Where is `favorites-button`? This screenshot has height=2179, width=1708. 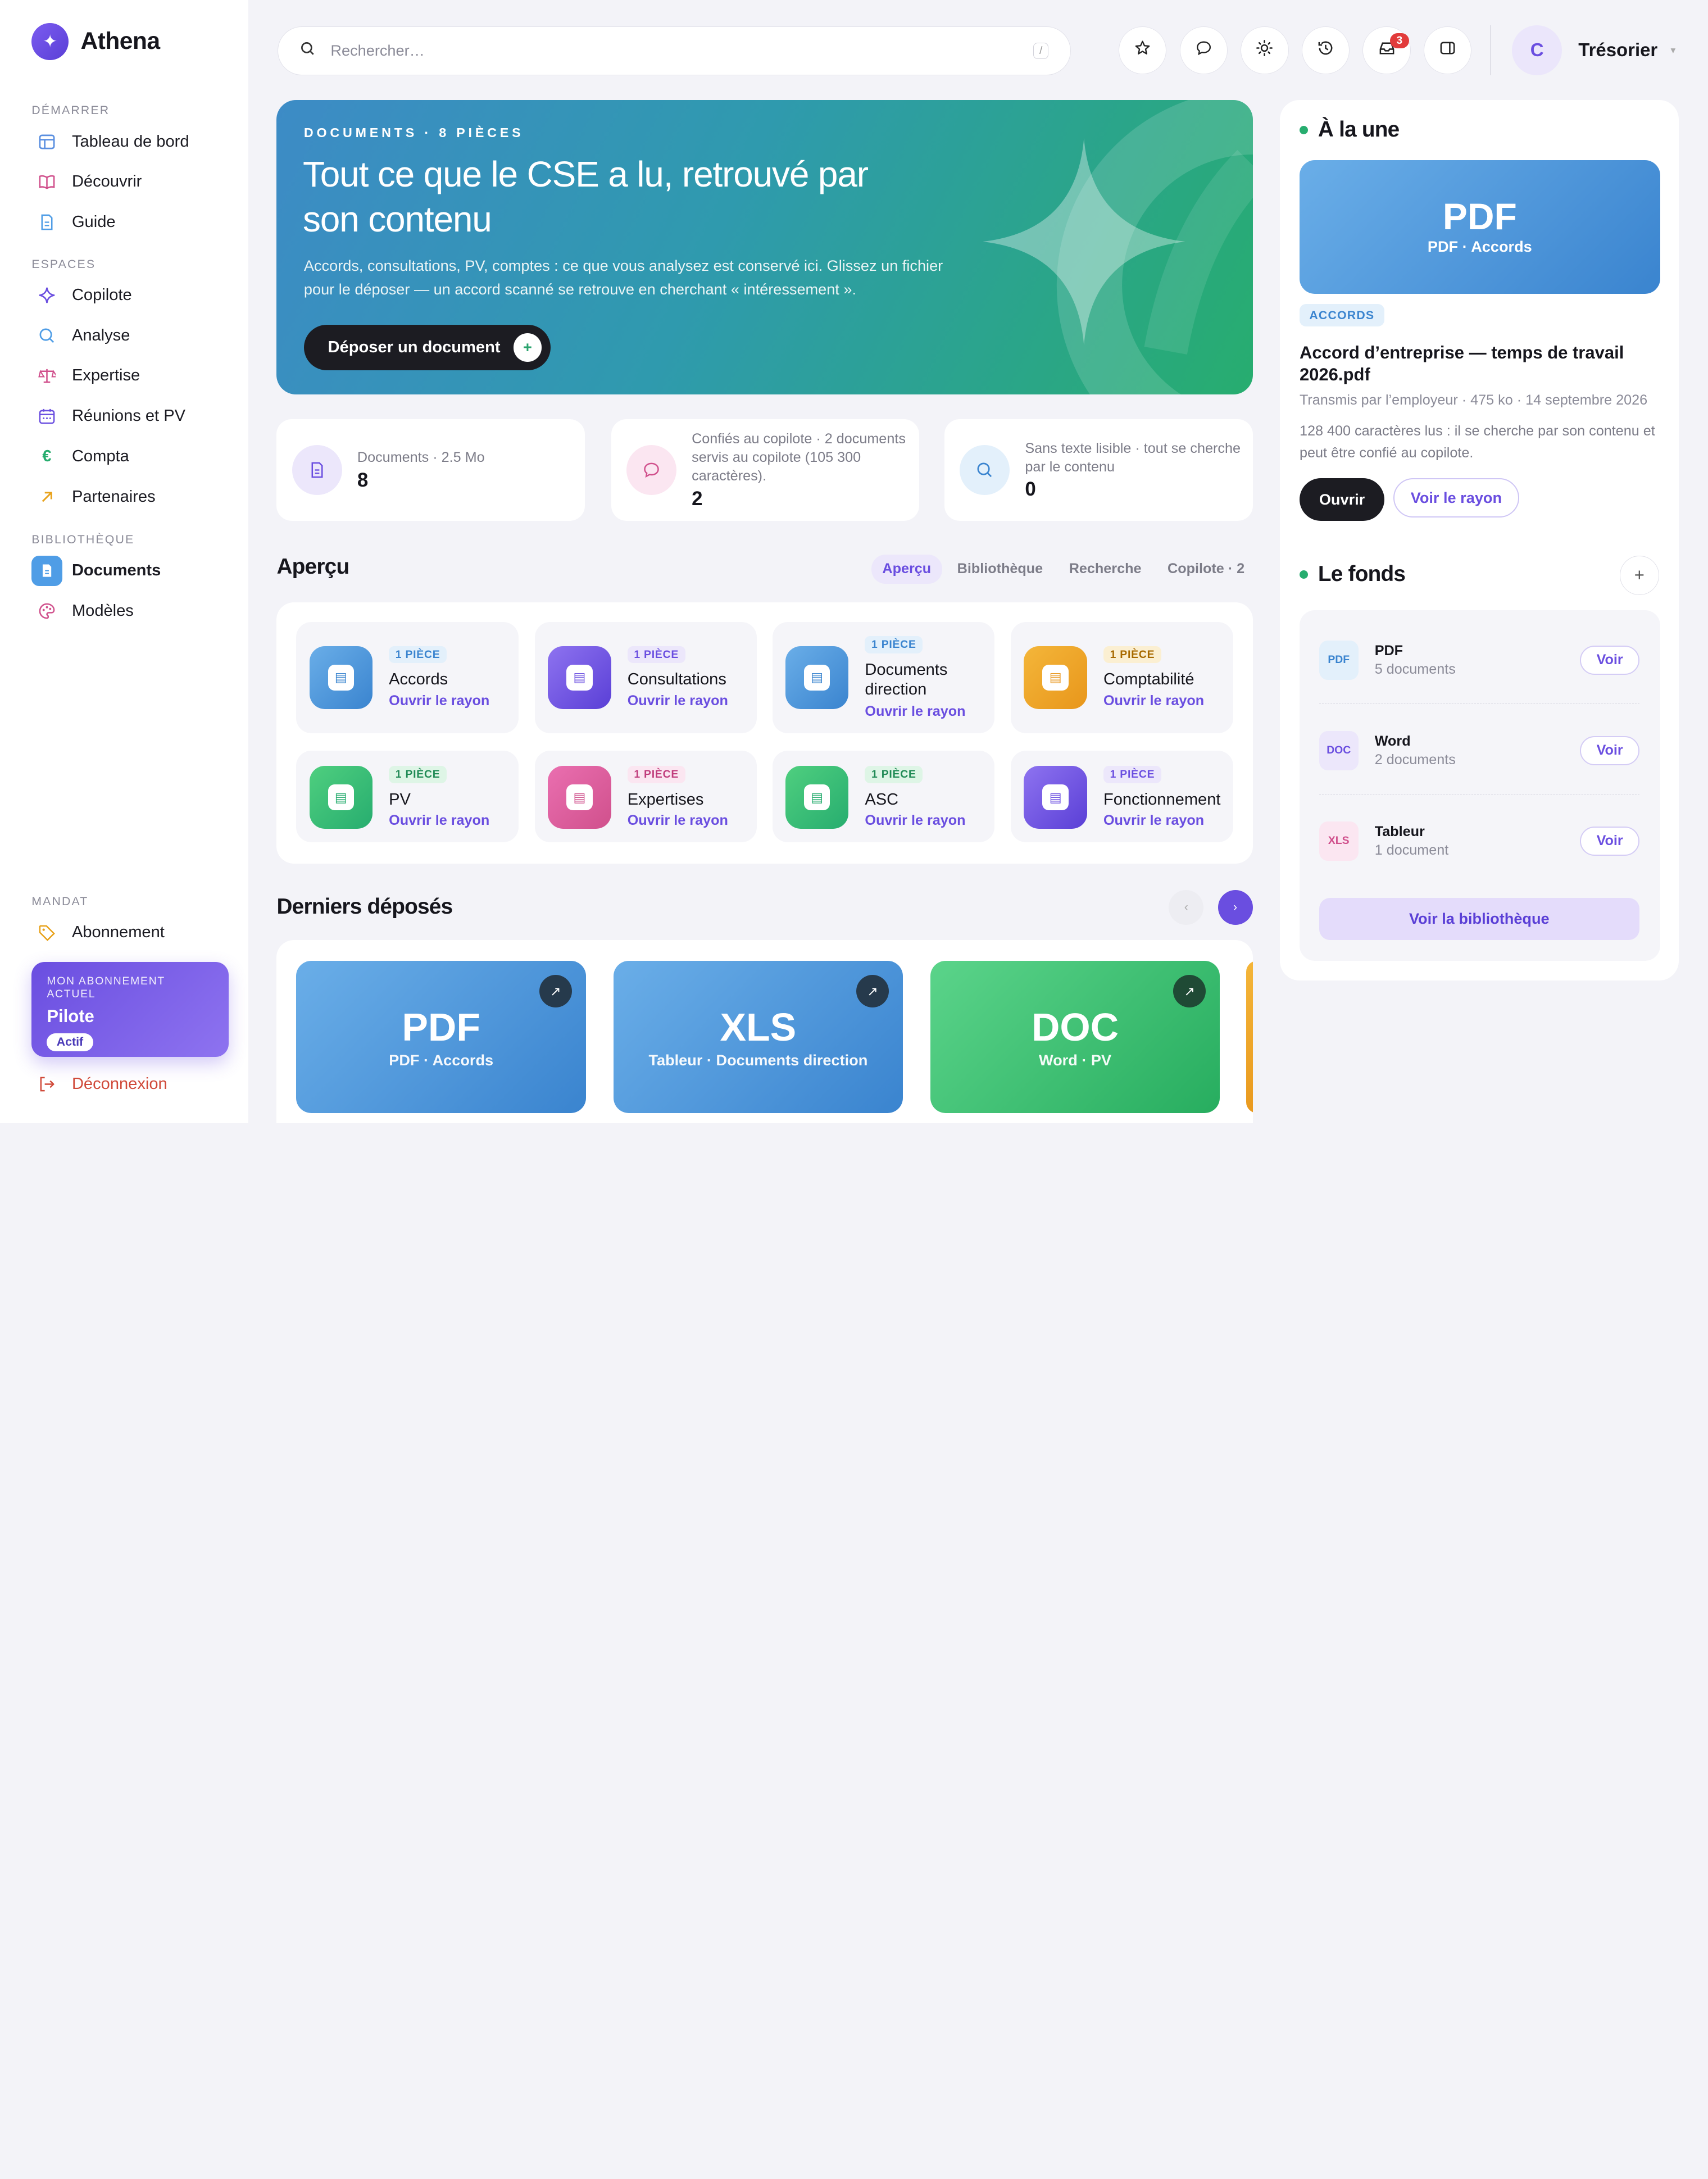 favorites-button is located at coordinates (1143, 50).